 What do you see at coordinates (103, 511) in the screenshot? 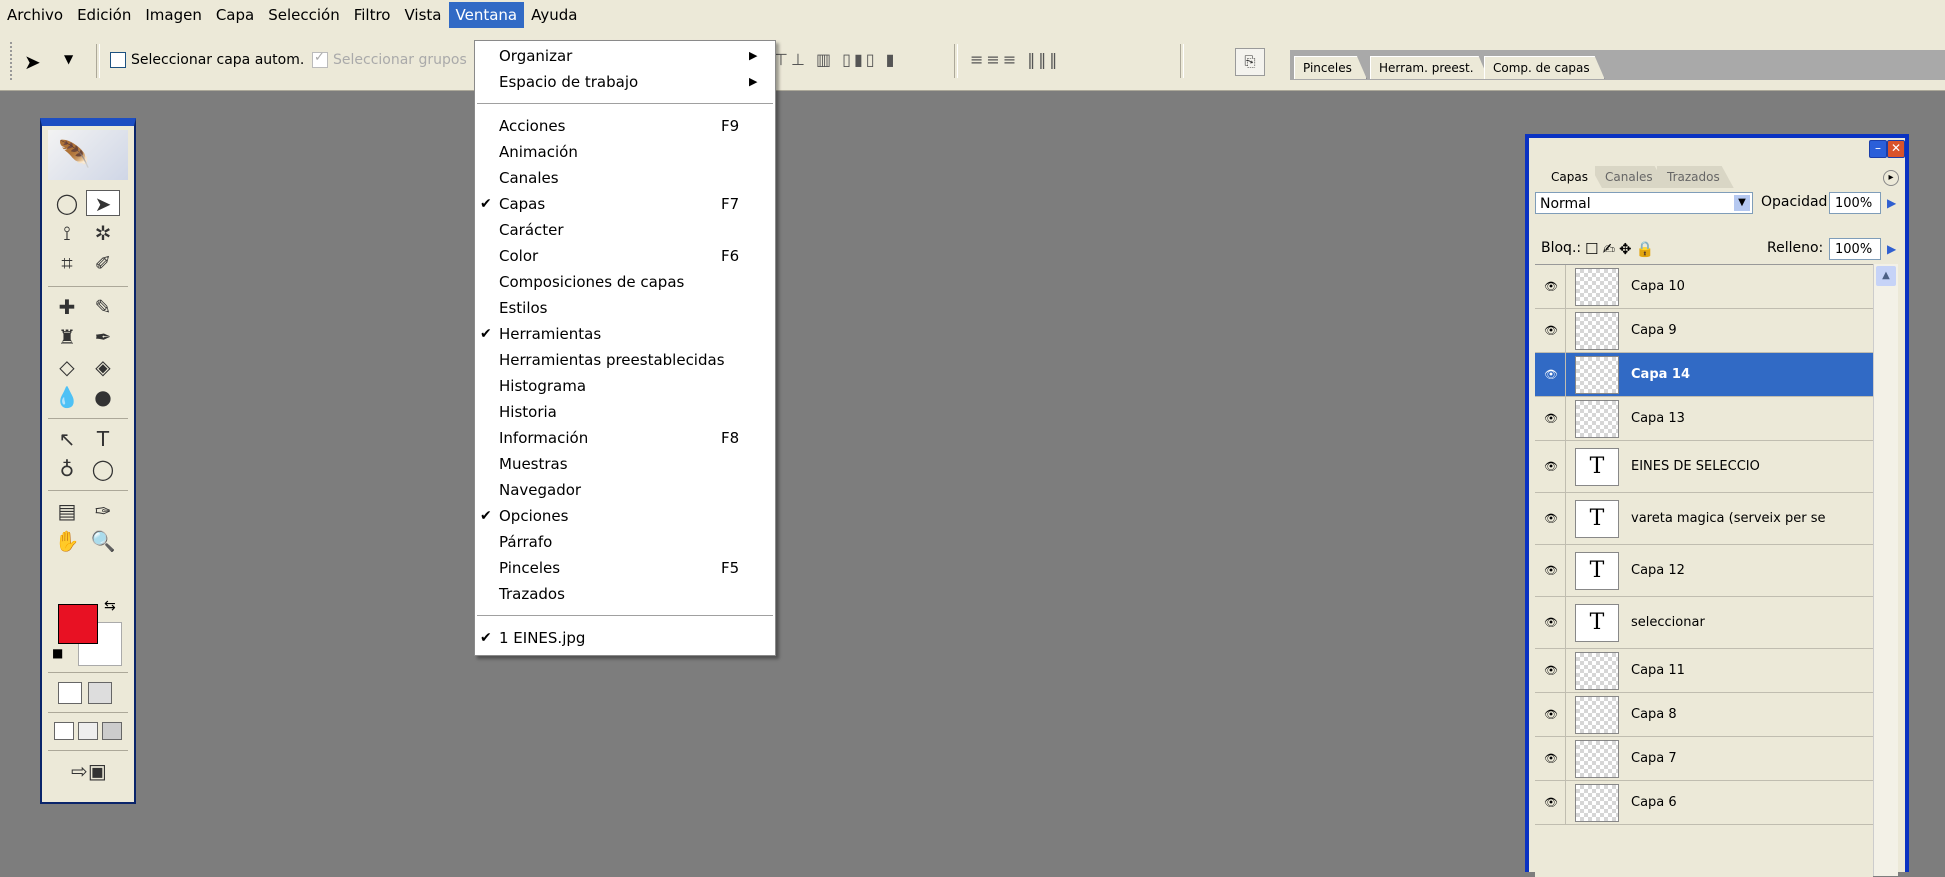
I see `eyedropper-tool-icon: ✑` at bounding box center [103, 511].